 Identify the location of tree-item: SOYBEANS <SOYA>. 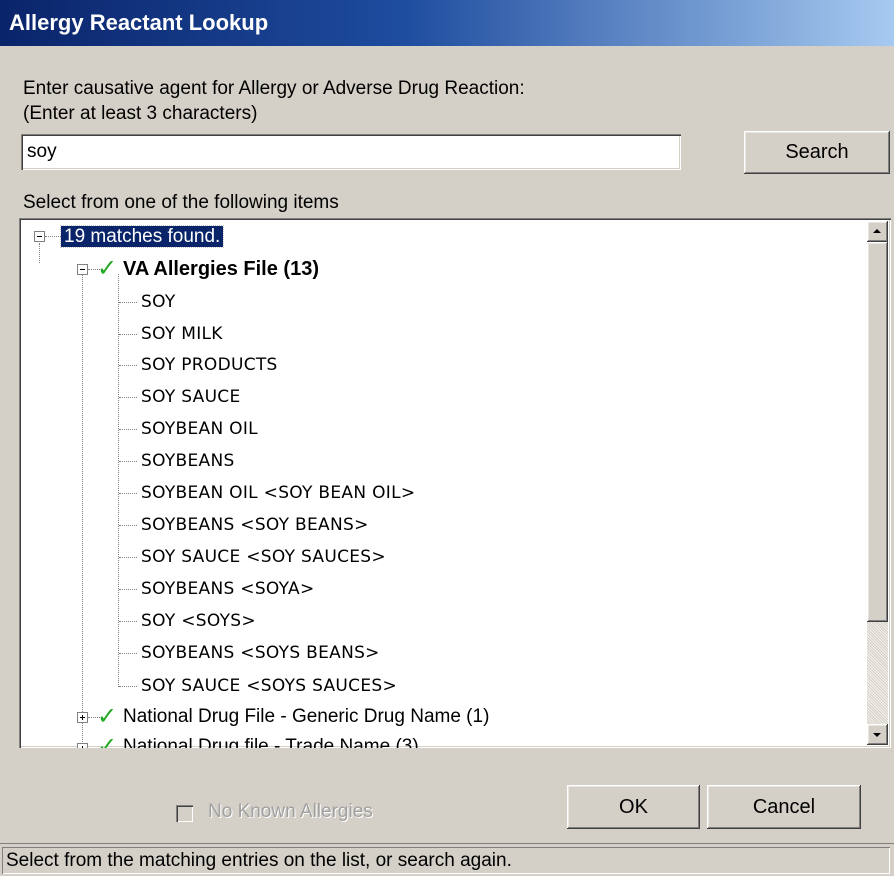
(228, 589).